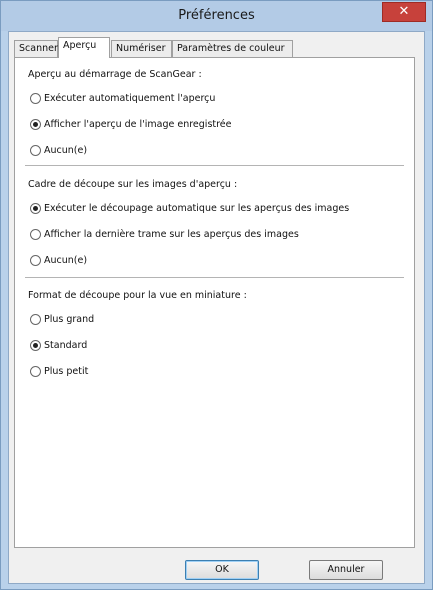 Image resolution: width=433 pixels, height=590 pixels. I want to click on group-title-preview-startup: Aperçu au démarrage de ScanGear :, so click(115, 74).